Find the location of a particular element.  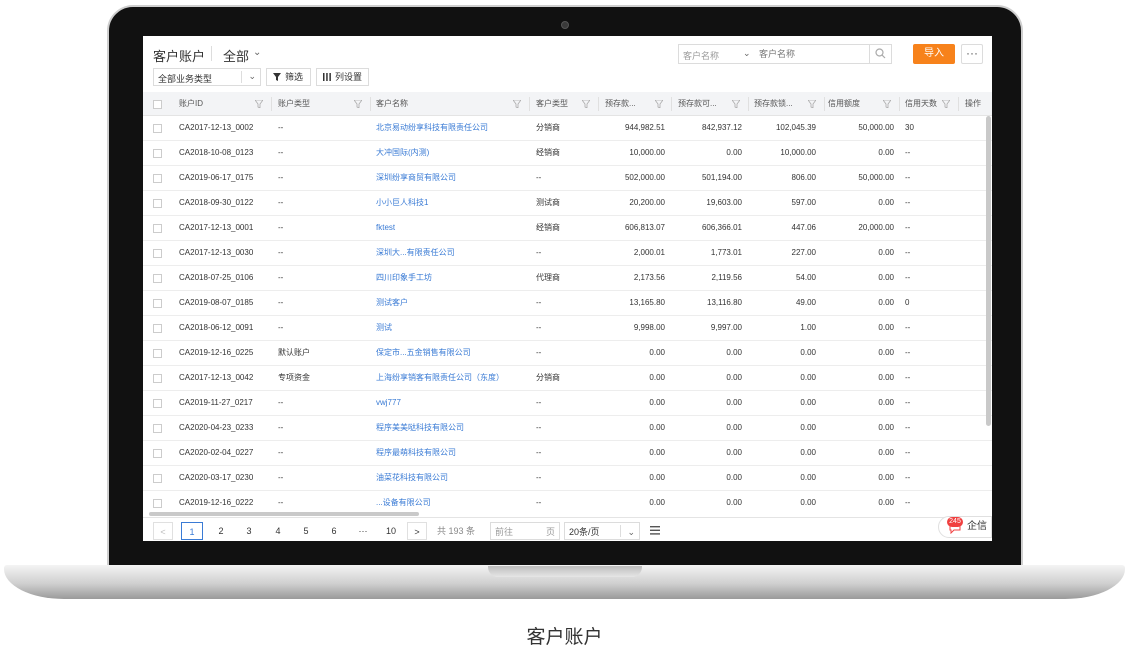

import-button: 导入 is located at coordinates (934, 54).